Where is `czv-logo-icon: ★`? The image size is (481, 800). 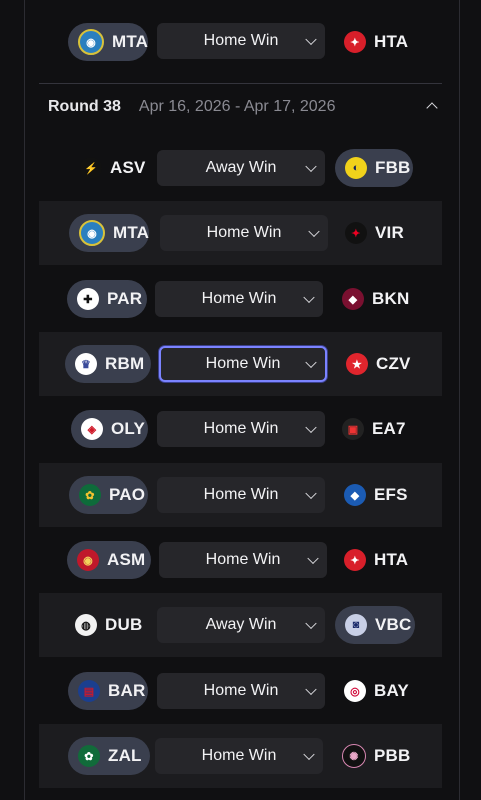 czv-logo-icon: ★ is located at coordinates (357, 364).